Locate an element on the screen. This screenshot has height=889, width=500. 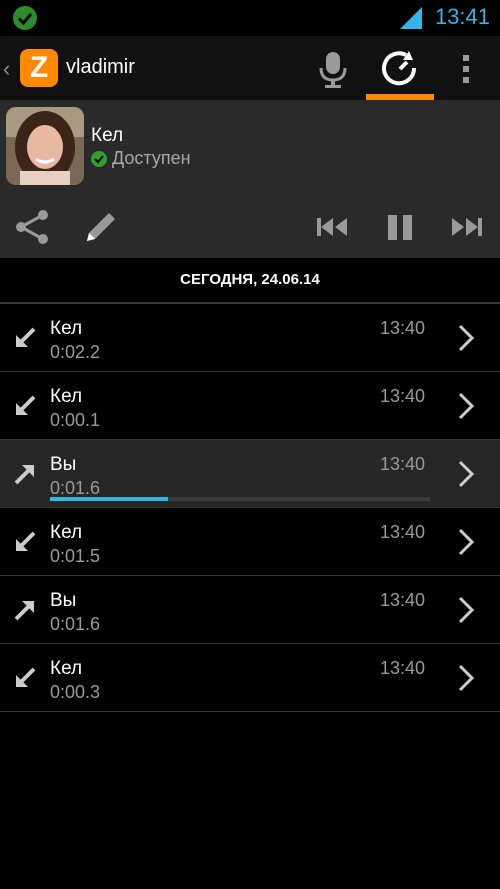
message-duration: 0:02.2 is located at coordinates (75, 352).